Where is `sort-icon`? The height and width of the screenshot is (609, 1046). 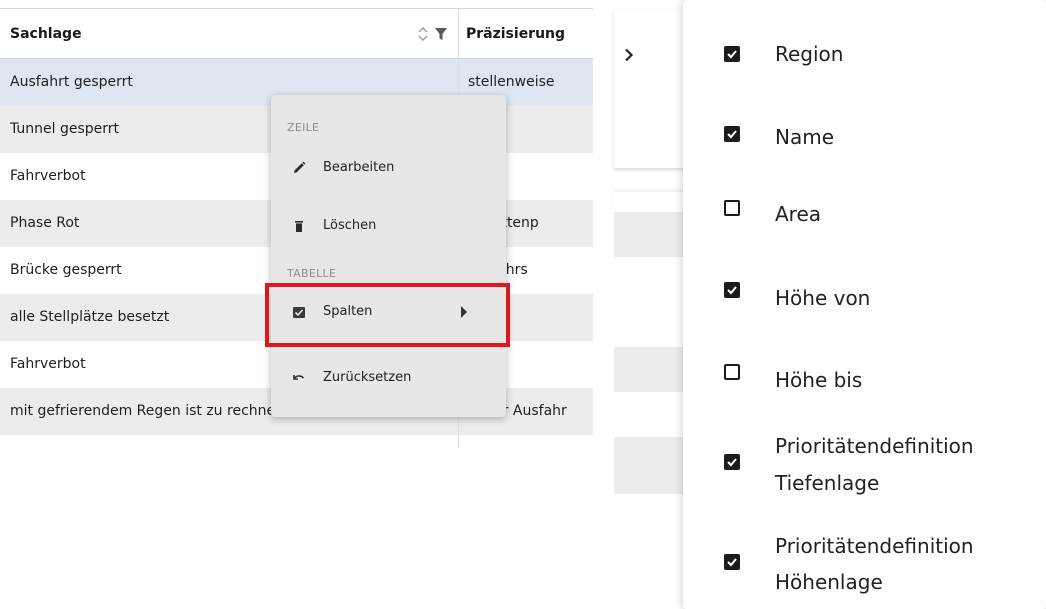
sort-icon is located at coordinates (423, 34).